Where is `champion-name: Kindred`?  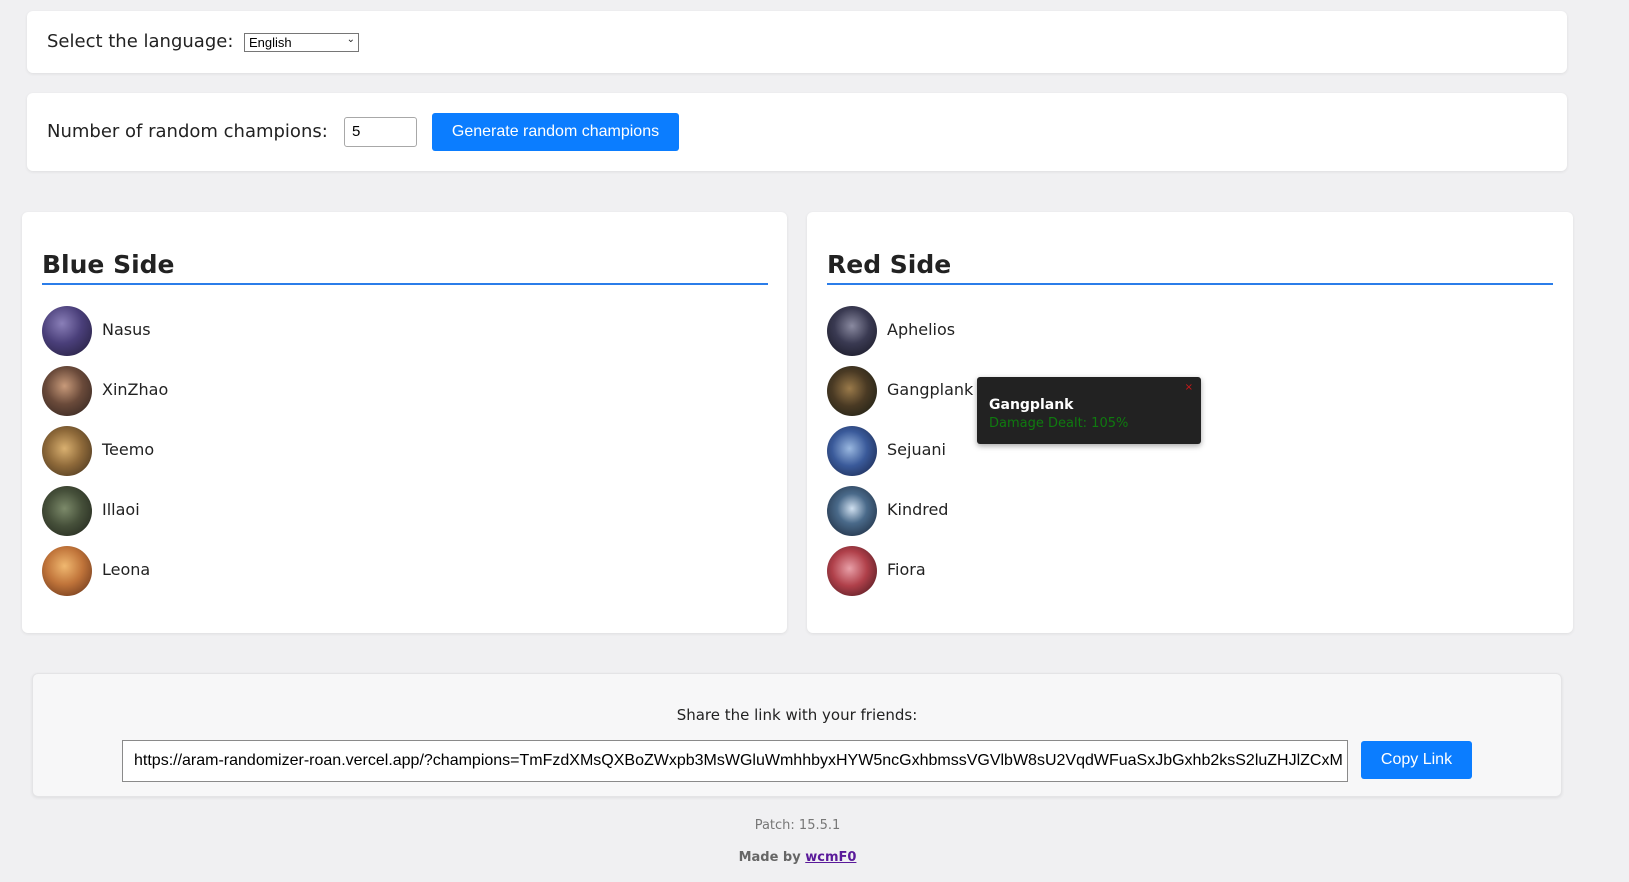
champion-name: Kindred is located at coordinates (918, 509).